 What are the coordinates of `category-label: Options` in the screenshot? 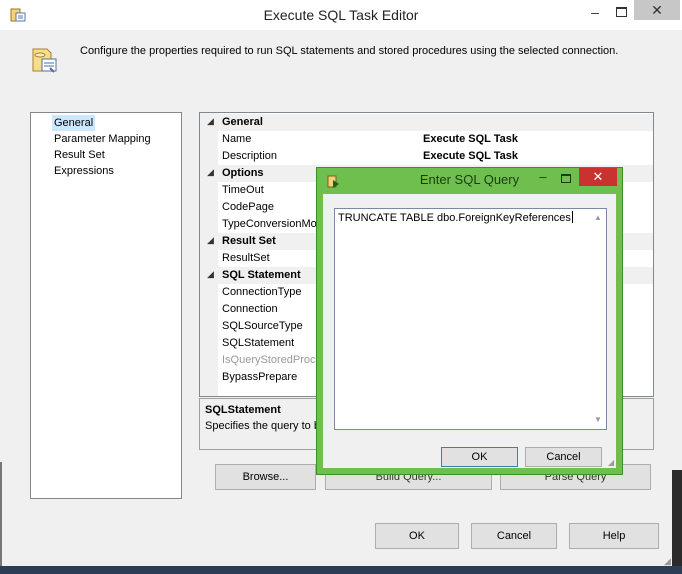 It's located at (243, 173).